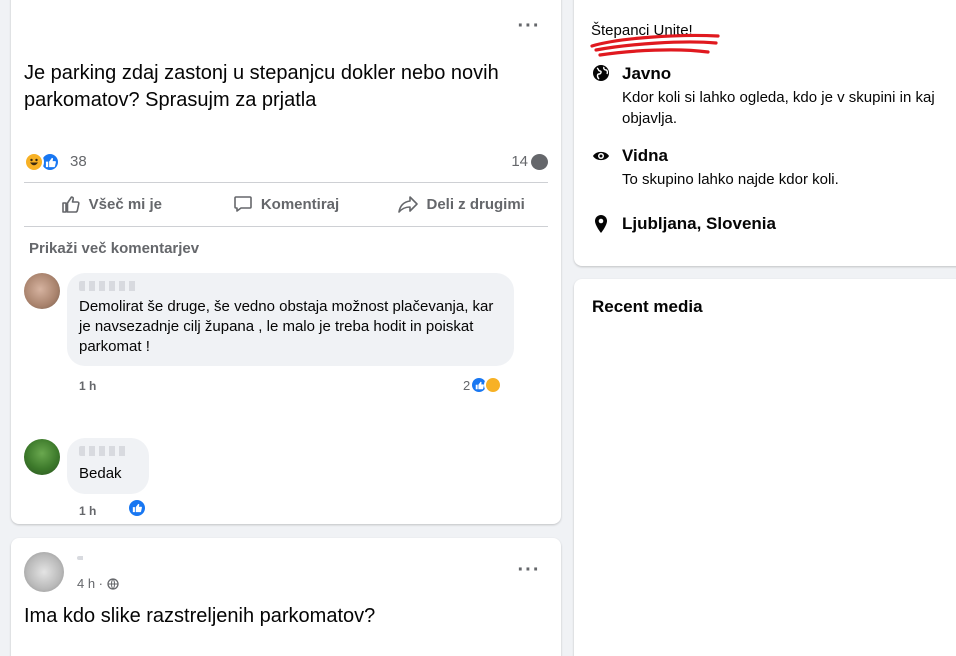 The height and width of the screenshot is (656, 956). I want to click on reactions-count: 38, so click(78, 161).